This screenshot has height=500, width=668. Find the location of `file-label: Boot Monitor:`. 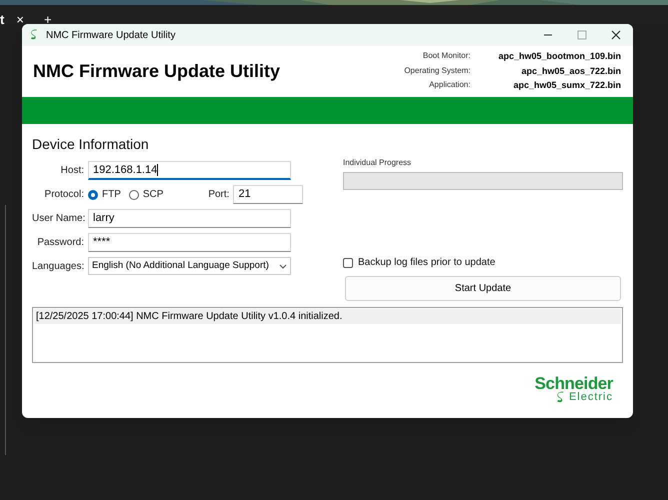

file-label: Boot Monitor: is located at coordinates (446, 56).